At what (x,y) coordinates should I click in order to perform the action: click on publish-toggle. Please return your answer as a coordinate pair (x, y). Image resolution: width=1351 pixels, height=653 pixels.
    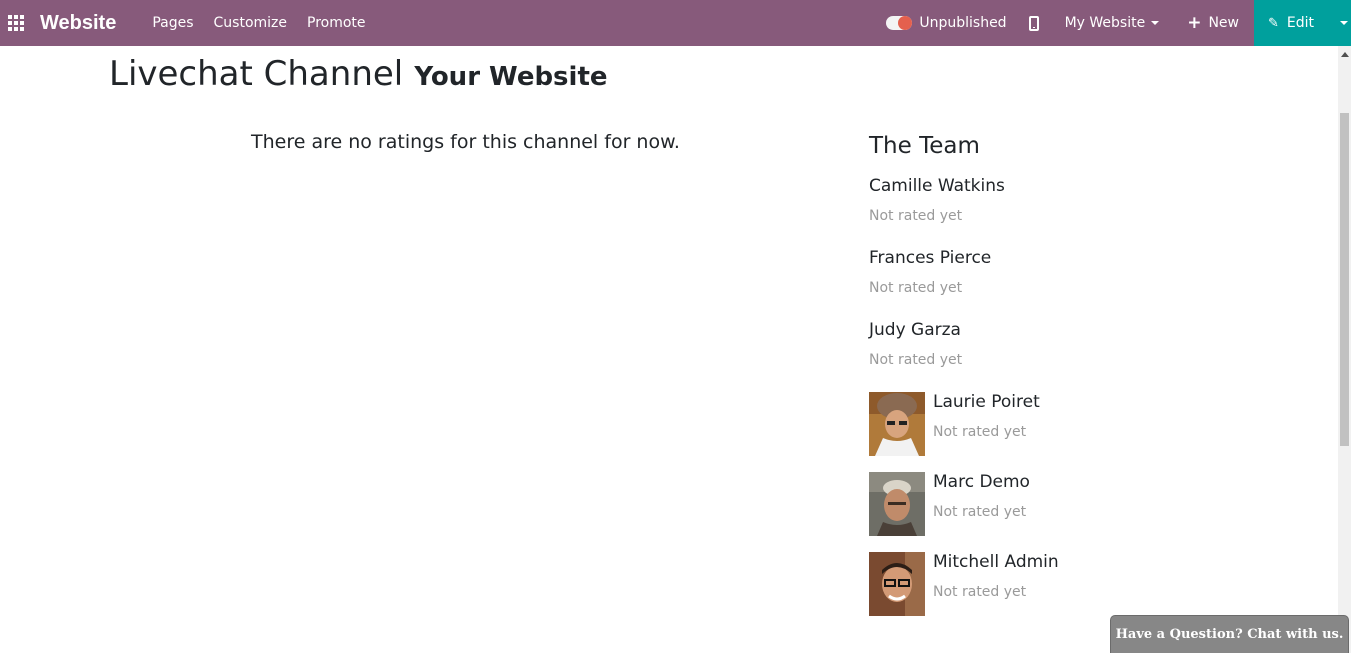
    Looking at the image, I should click on (899, 23).